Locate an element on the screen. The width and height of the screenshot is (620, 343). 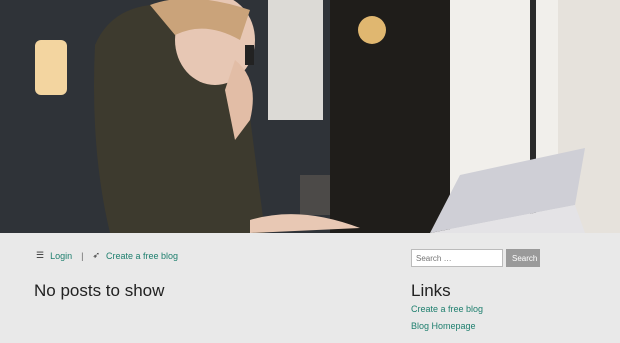
search-form: Search is located at coordinates (475, 258).